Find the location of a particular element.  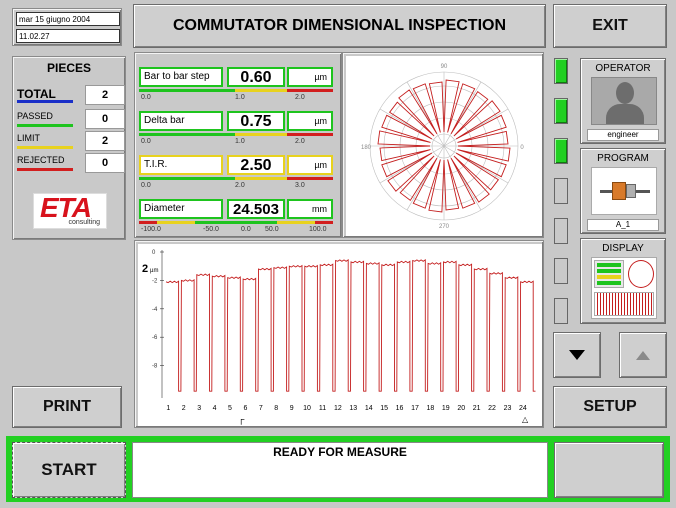

time-field: 11.02.27 is located at coordinates (68, 36).